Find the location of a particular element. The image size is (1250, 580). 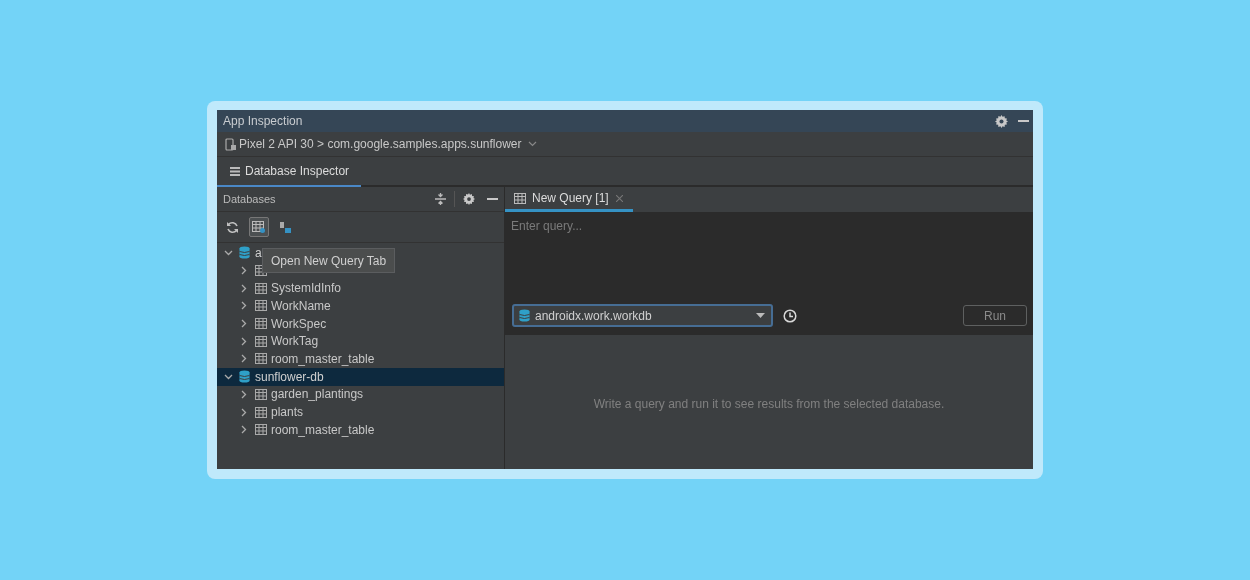

tooltip: Open New Query Tab is located at coordinates (329, 260).